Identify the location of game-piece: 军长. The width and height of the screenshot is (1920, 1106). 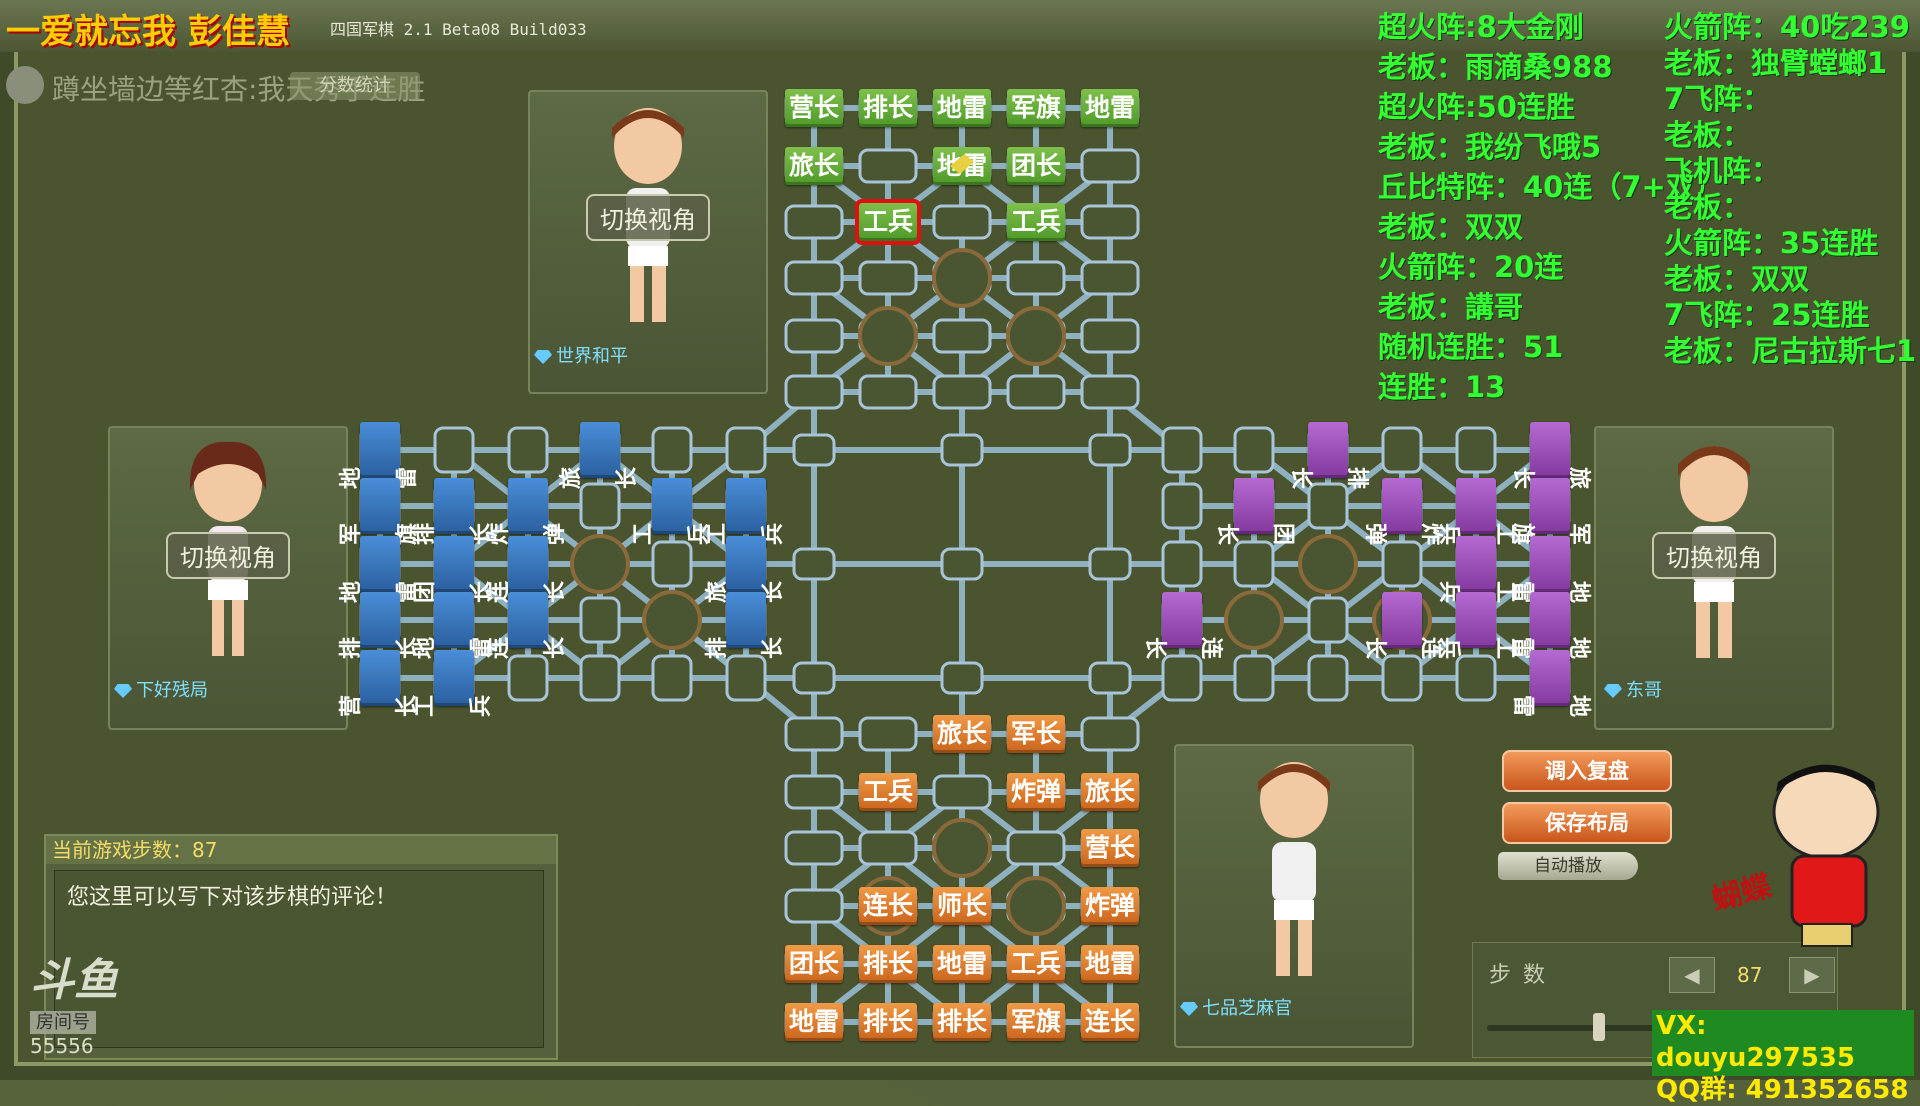
(1036, 734).